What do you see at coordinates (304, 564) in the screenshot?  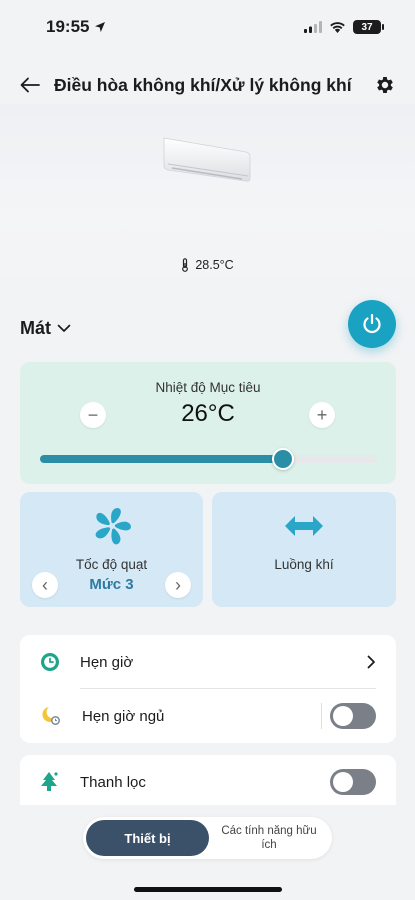 I see `airflow-label: Luồng khí` at bounding box center [304, 564].